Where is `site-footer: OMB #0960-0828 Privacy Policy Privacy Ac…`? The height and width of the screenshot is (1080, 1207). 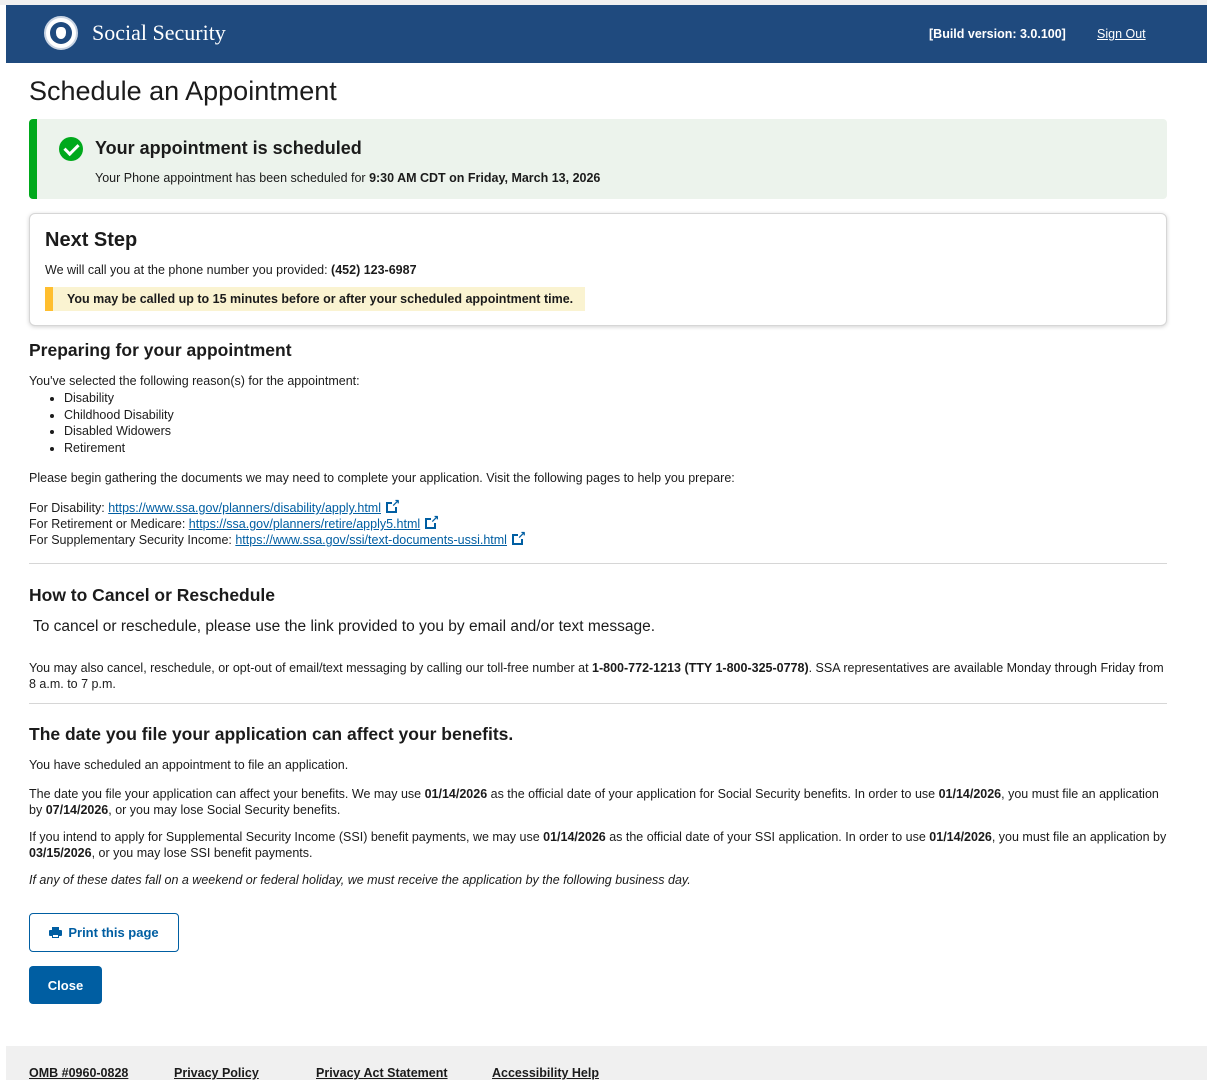 site-footer: OMB #0960-0828 Privacy Policy Privacy Ac… is located at coordinates (606, 1063).